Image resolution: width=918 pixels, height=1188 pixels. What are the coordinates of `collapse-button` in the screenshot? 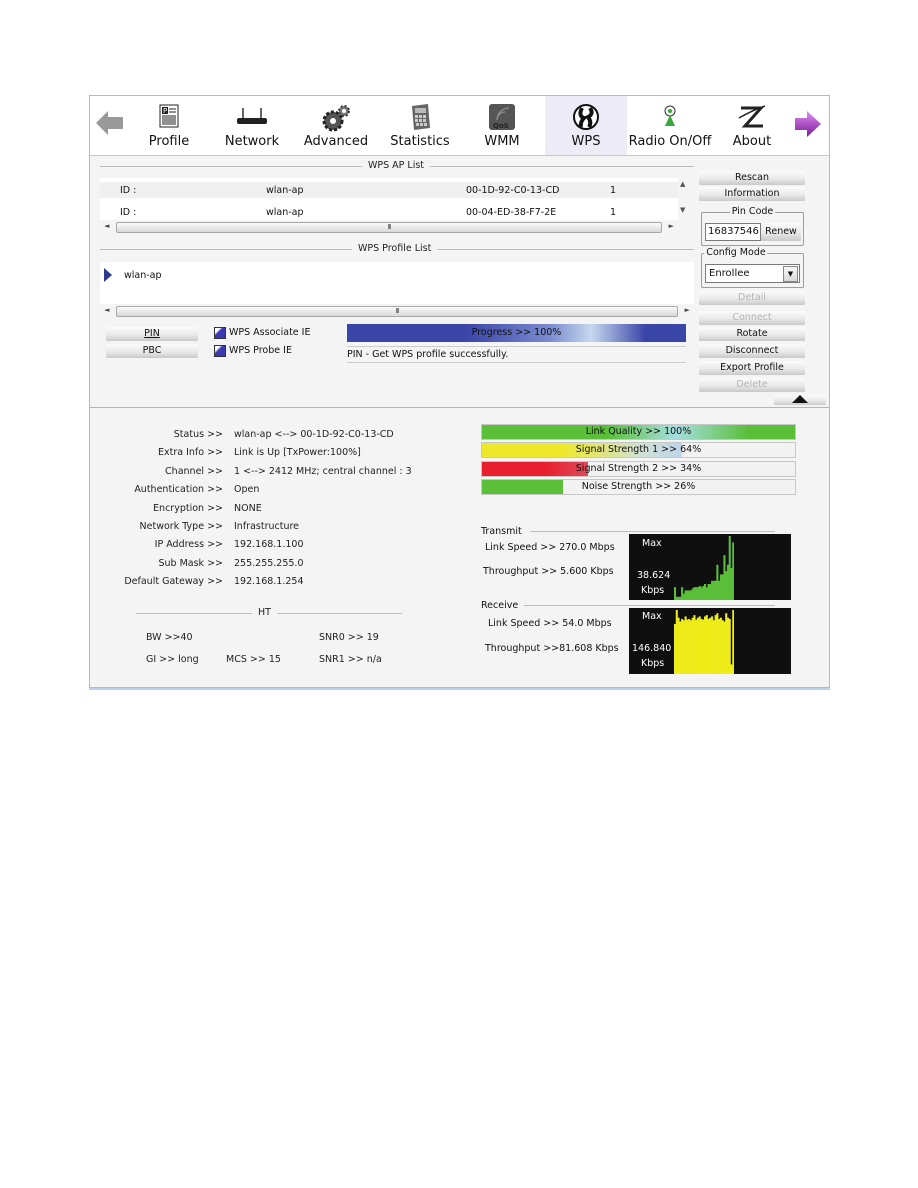 It's located at (800, 400).